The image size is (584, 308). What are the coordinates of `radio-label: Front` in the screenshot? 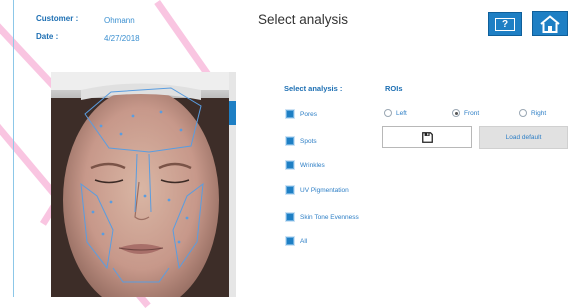 It's located at (472, 113).